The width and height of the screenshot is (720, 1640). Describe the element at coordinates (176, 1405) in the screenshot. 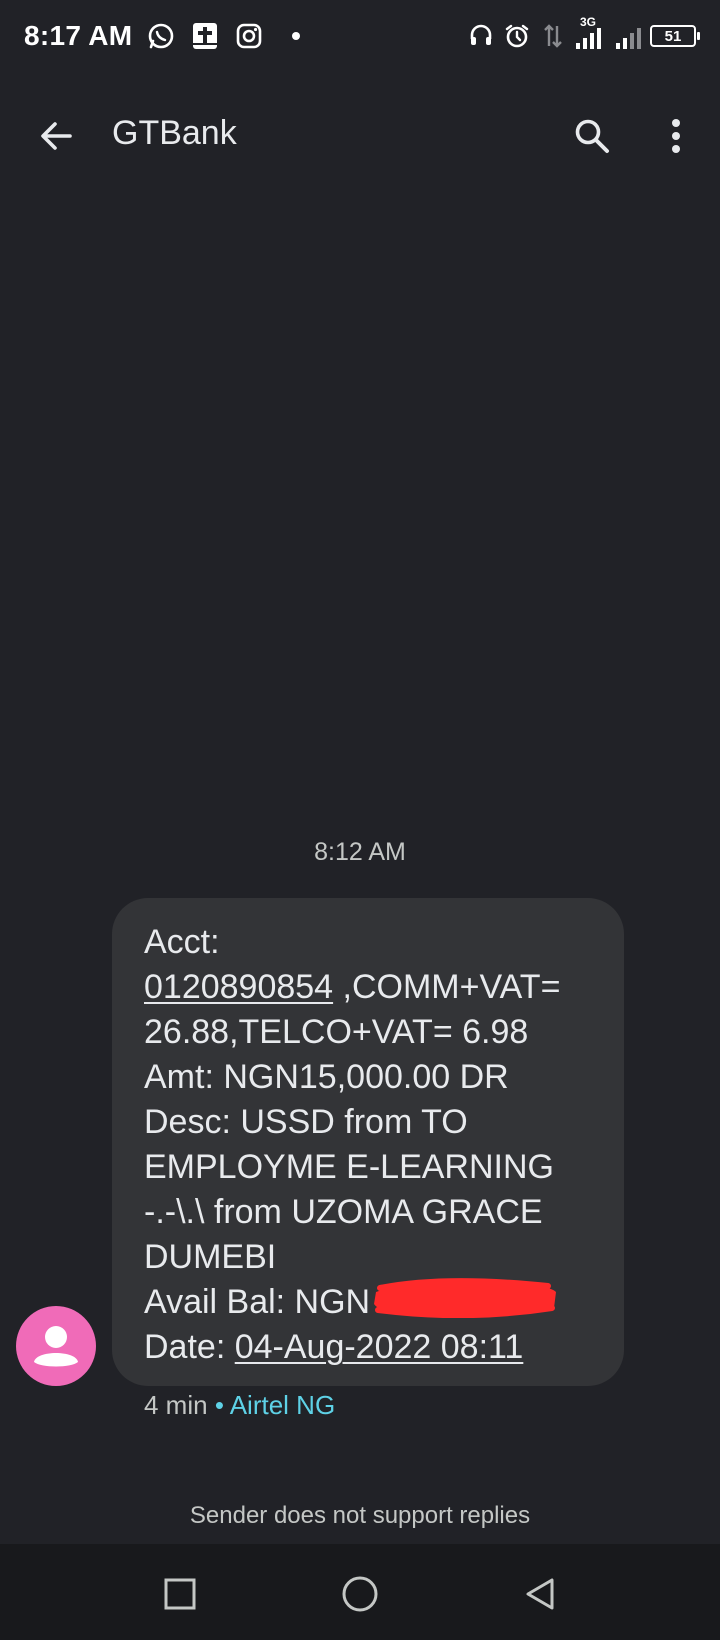

I see `message-age: 4 min` at that location.